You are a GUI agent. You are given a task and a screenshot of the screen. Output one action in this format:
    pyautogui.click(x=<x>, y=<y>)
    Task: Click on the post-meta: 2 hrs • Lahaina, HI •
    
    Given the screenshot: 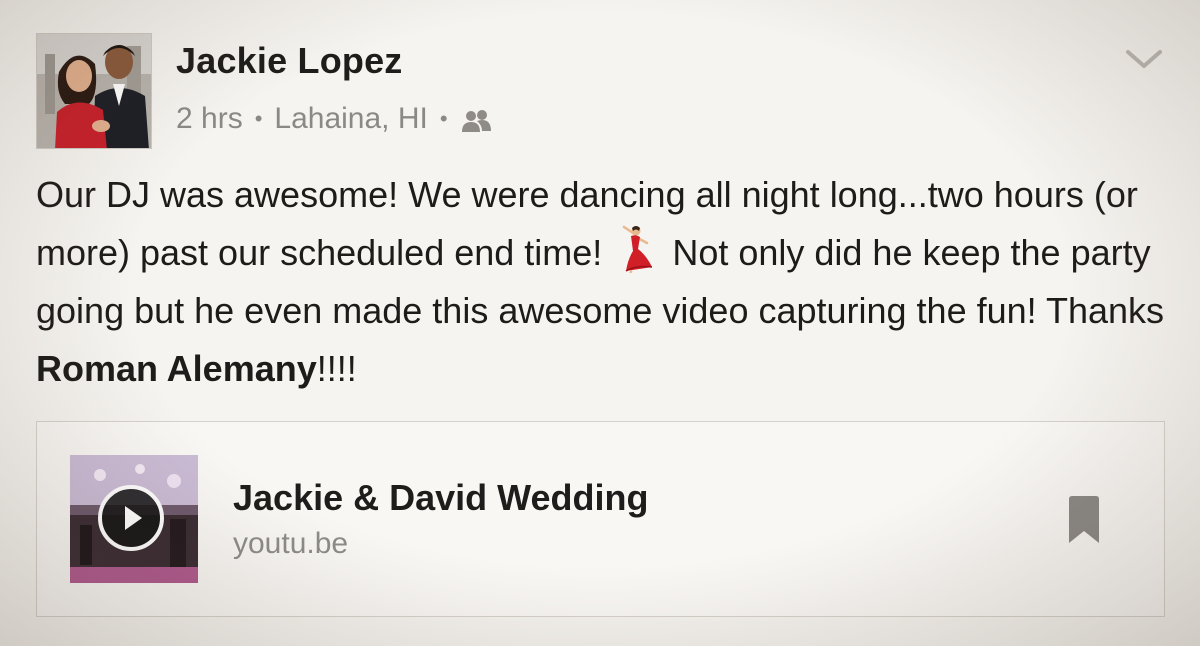 What is the action you would take?
    pyautogui.click(x=334, y=119)
    